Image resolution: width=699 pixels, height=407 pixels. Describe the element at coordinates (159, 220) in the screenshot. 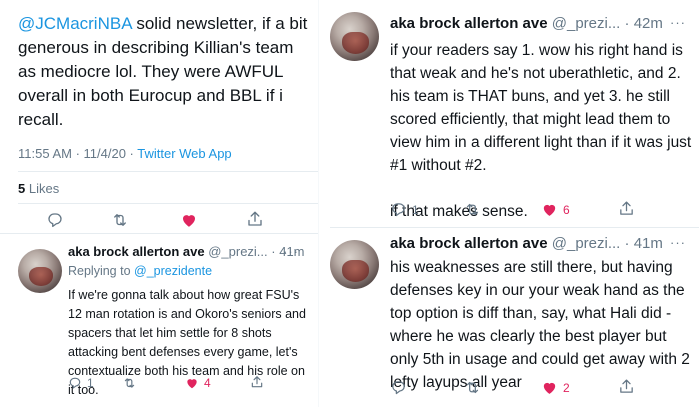

I see `tweet-actions` at that location.